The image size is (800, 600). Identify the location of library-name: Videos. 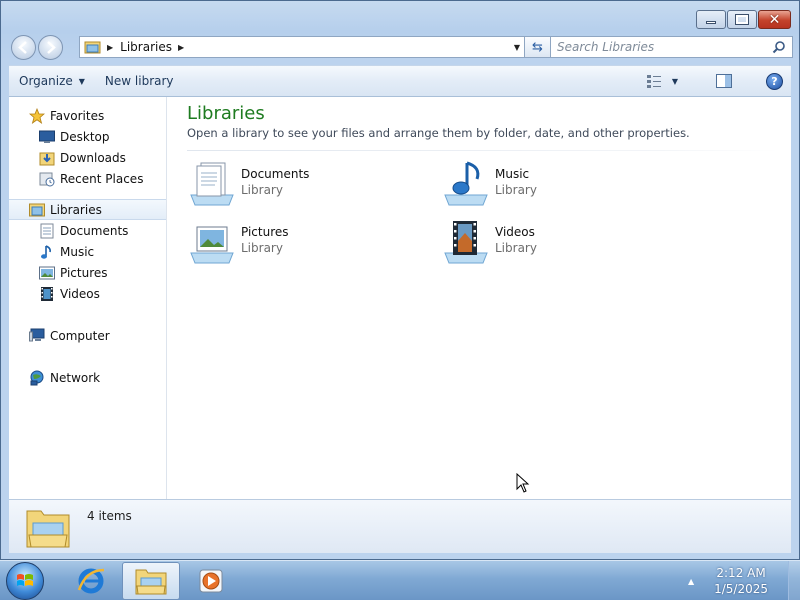
(515, 232).